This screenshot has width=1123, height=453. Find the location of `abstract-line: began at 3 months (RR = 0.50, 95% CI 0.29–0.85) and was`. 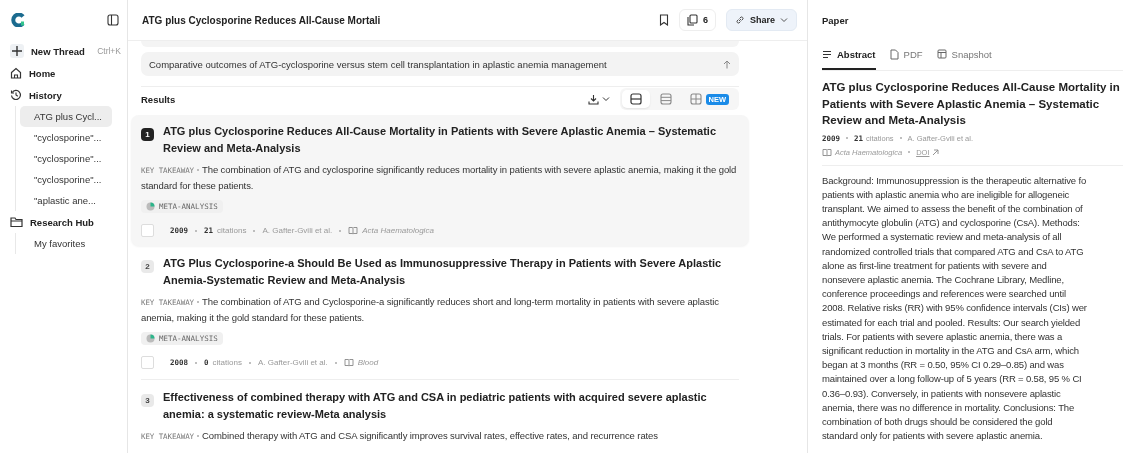

abstract-line: began at 3 months (RR = 0.50, 95% CI 0.29–0.85) and was is located at coordinates (943, 365).